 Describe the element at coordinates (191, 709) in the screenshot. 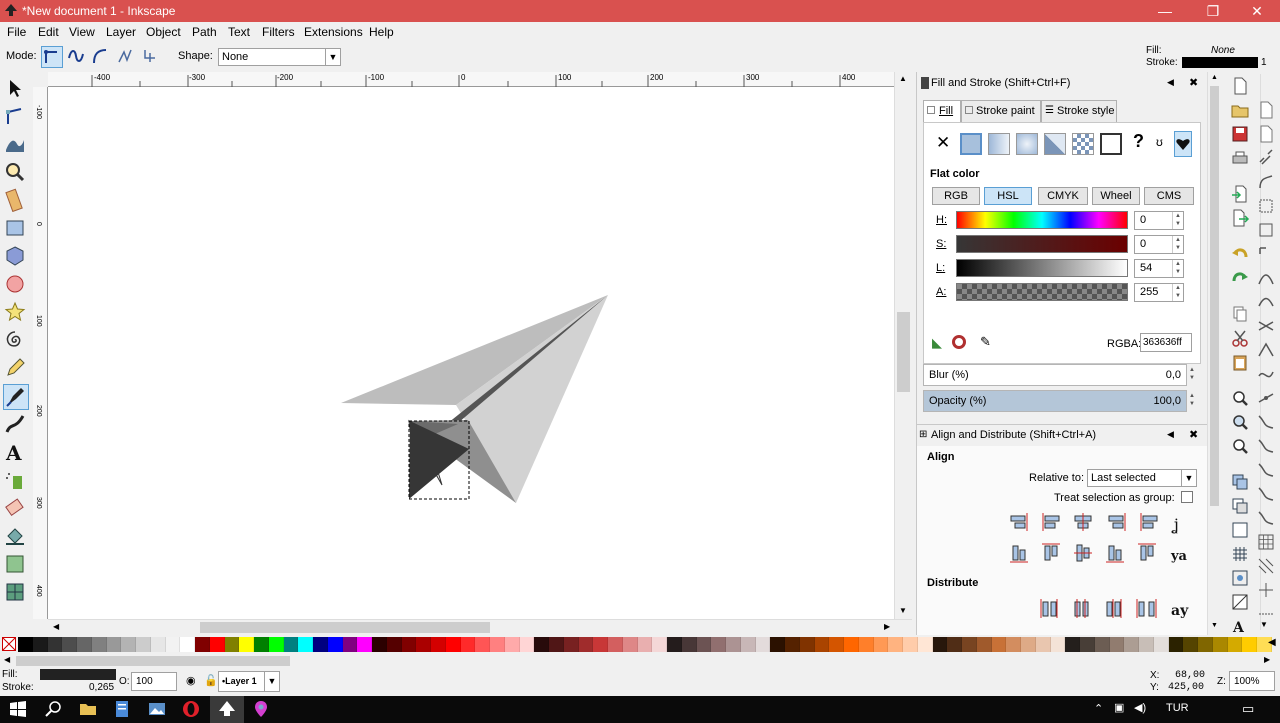

I see `opera-browser-icon` at that location.